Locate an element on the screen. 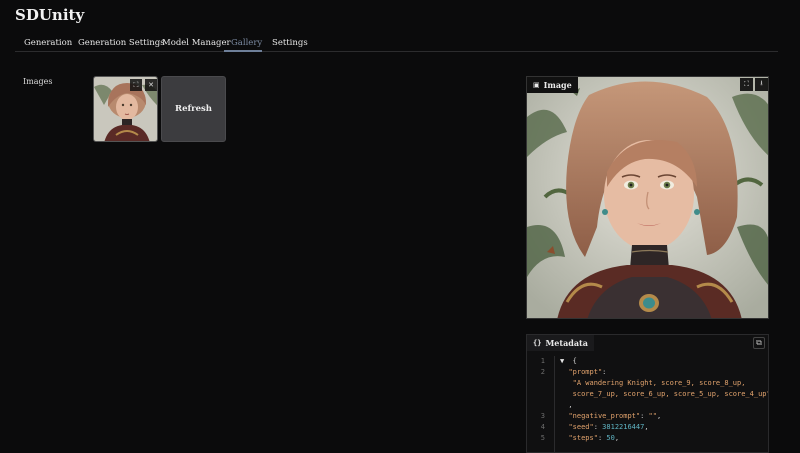  image-icon: ▣ is located at coordinates (536, 85).